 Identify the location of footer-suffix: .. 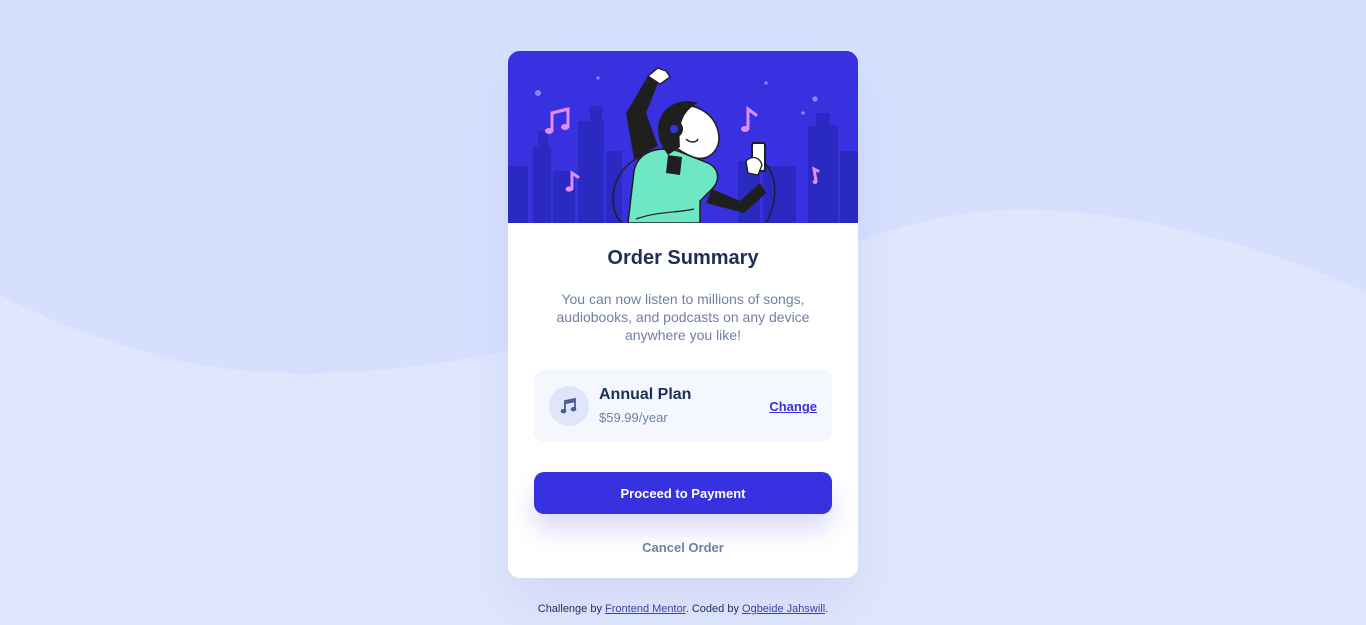
(827, 609).